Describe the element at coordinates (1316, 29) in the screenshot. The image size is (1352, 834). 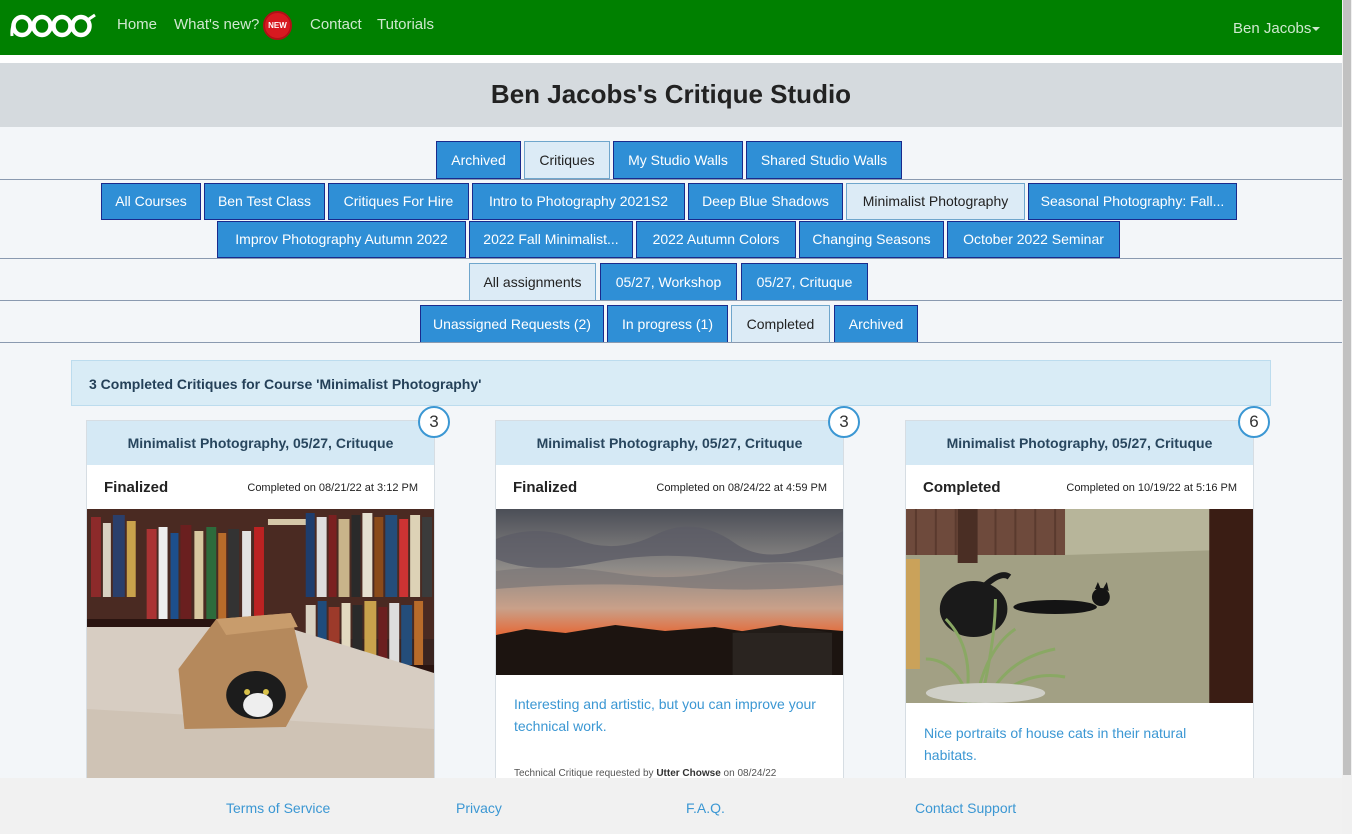
I see `caret-down-icon` at that location.